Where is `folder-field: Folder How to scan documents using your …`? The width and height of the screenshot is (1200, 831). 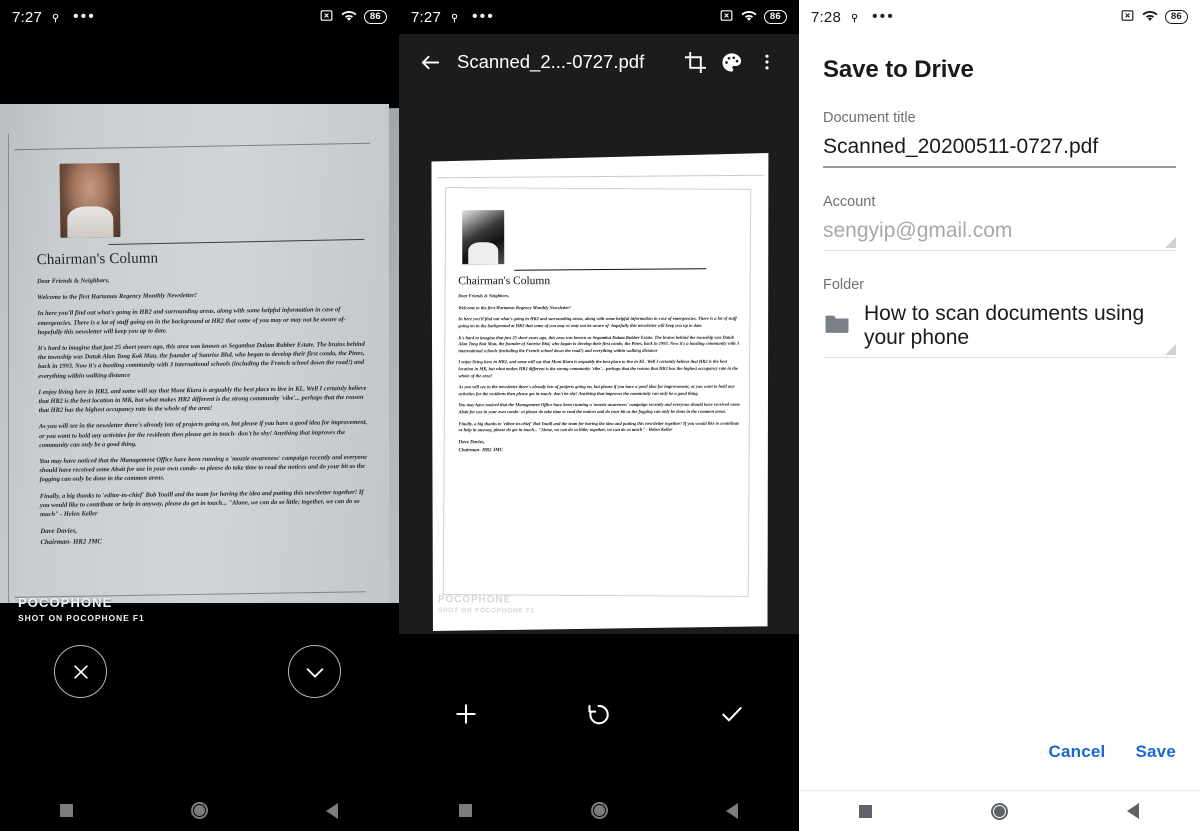
folder-field: Folder How to scan documents using your … is located at coordinates (999, 317).